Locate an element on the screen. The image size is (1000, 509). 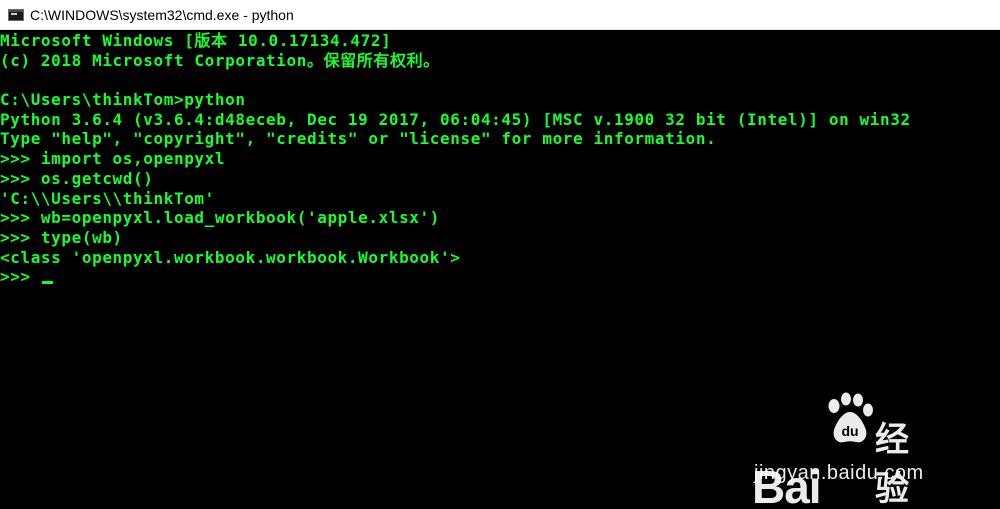
console-line: (c) 2018 Microsoft Corporation。保留所有权利。 is located at coordinates (220, 60).